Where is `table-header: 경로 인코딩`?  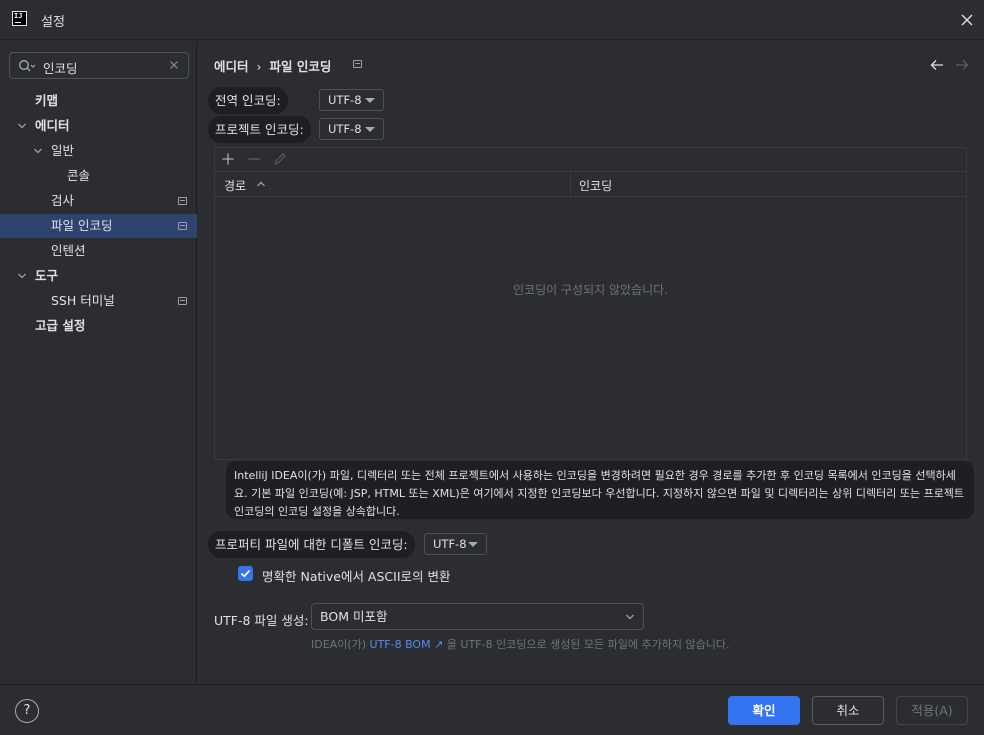 table-header: 경로 인코딩 is located at coordinates (590, 184).